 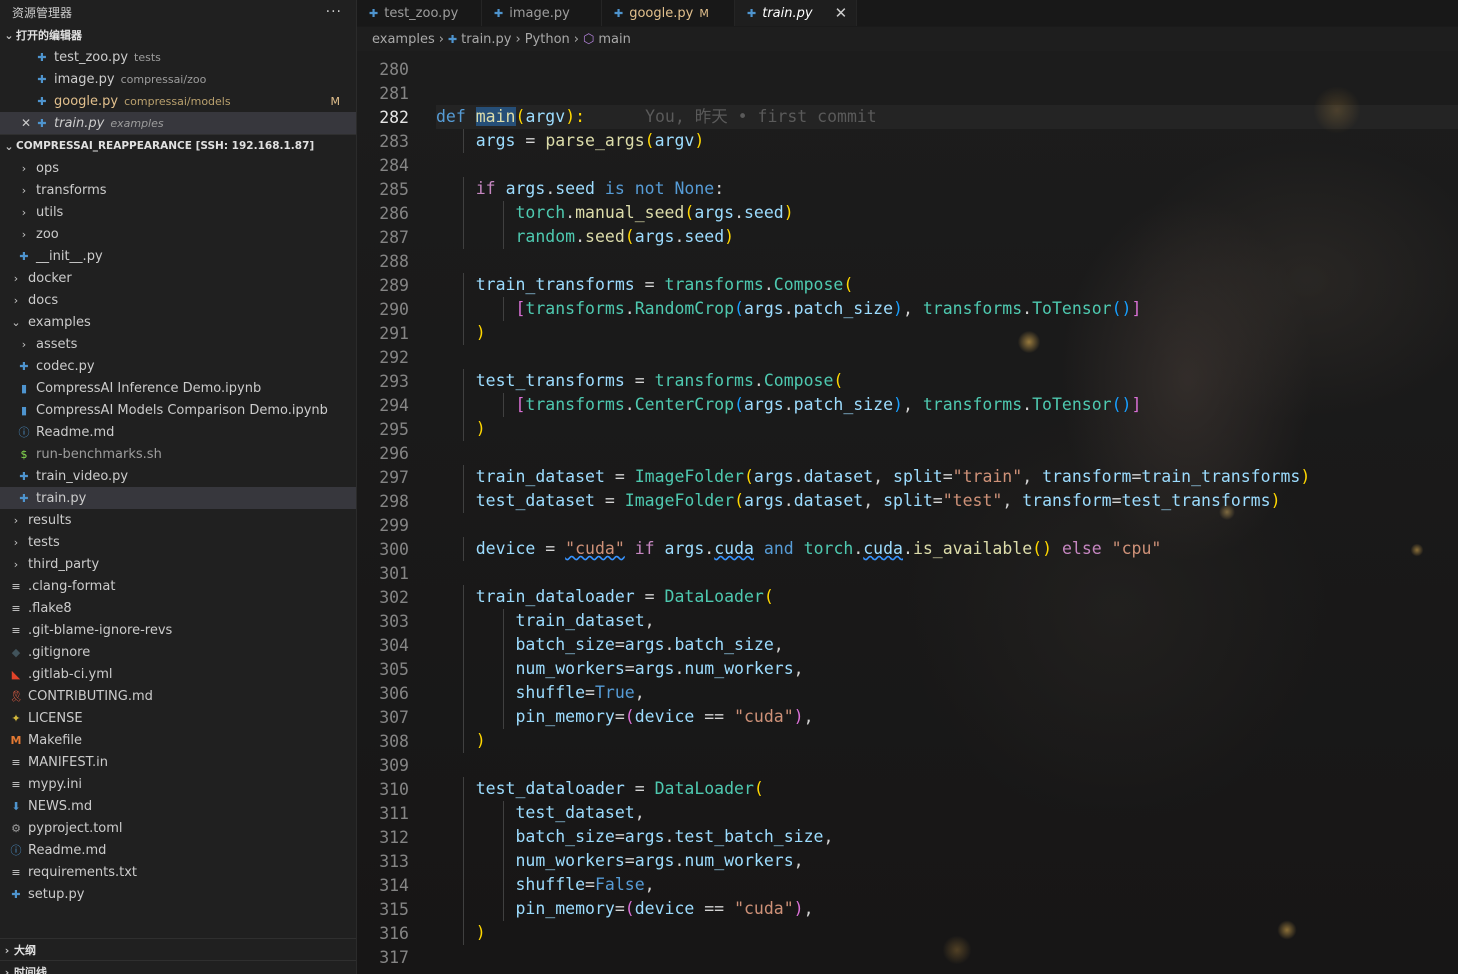 I want to click on file-item: ✚ codec.py, so click(x=178, y=366).